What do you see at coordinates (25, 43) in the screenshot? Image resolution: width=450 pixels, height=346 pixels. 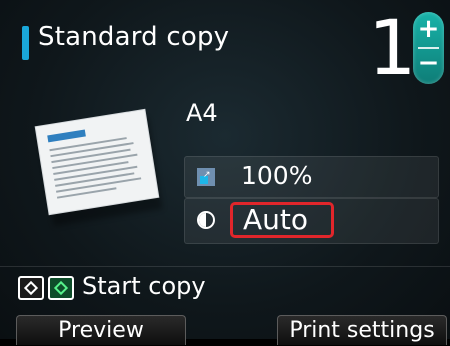 I see `title-accent-bar` at bounding box center [25, 43].